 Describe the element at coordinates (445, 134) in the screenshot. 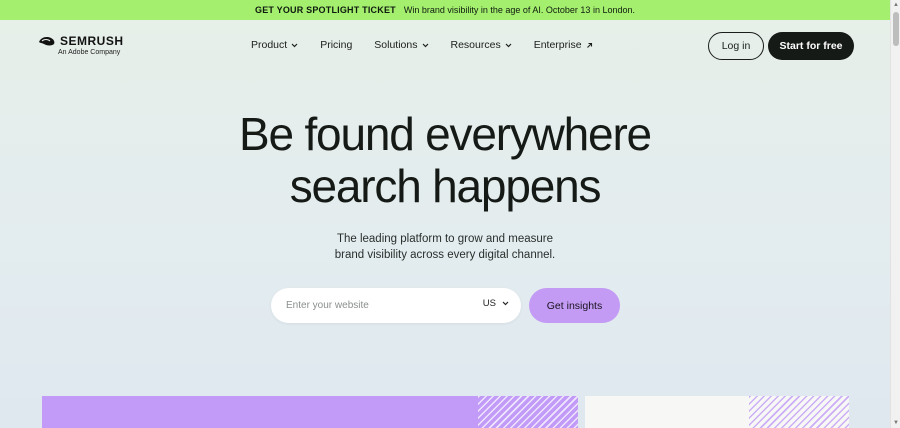

I see `hero-title-line-1: Be found everywhere` at that location.